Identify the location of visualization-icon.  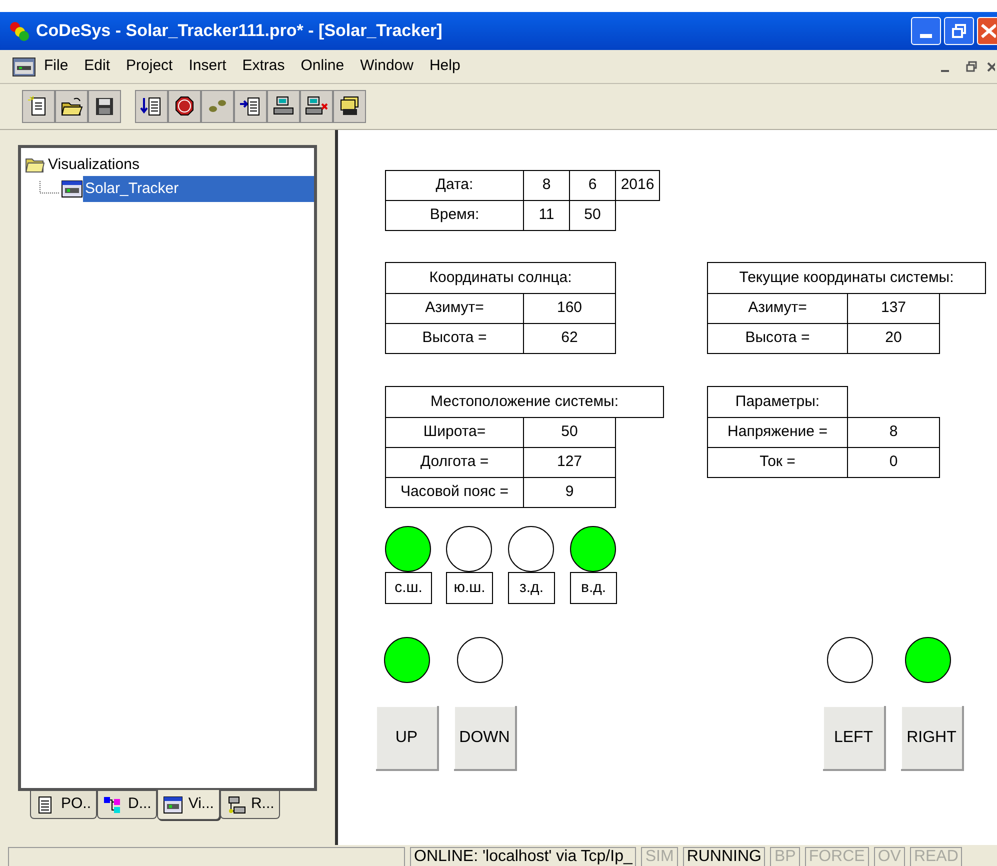
(72, 189).